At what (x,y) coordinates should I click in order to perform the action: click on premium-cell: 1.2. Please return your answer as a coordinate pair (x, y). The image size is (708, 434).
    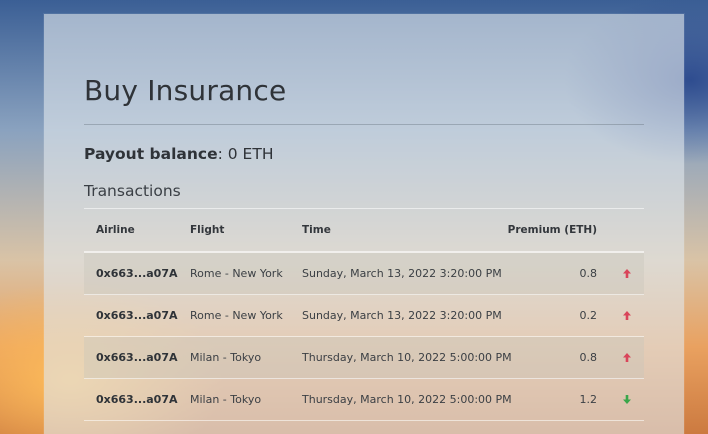
    Looking at the image, I should click on (588, 399).